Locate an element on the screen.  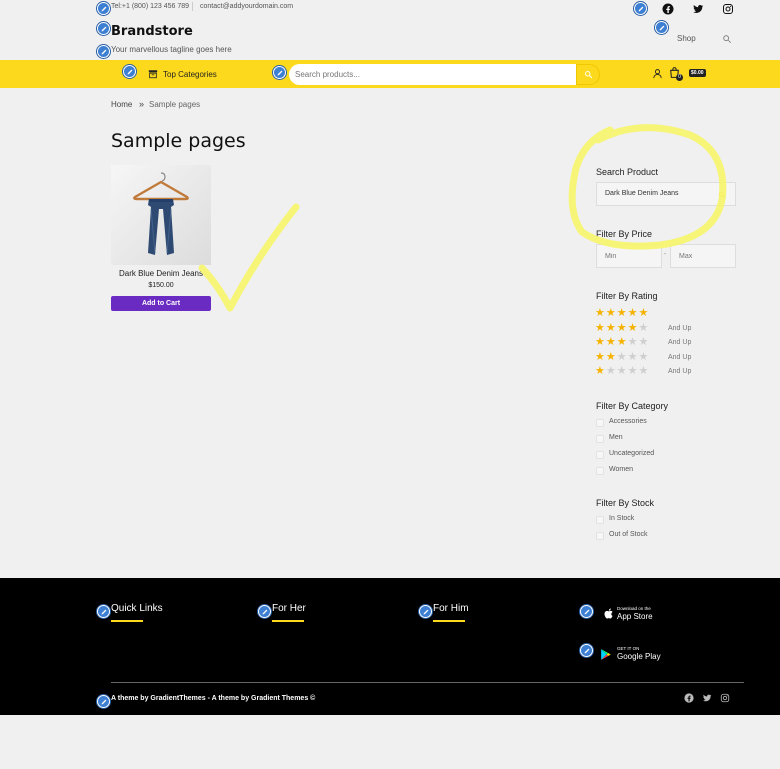
hanging-jeans-image is located at coordinates (161, 213).